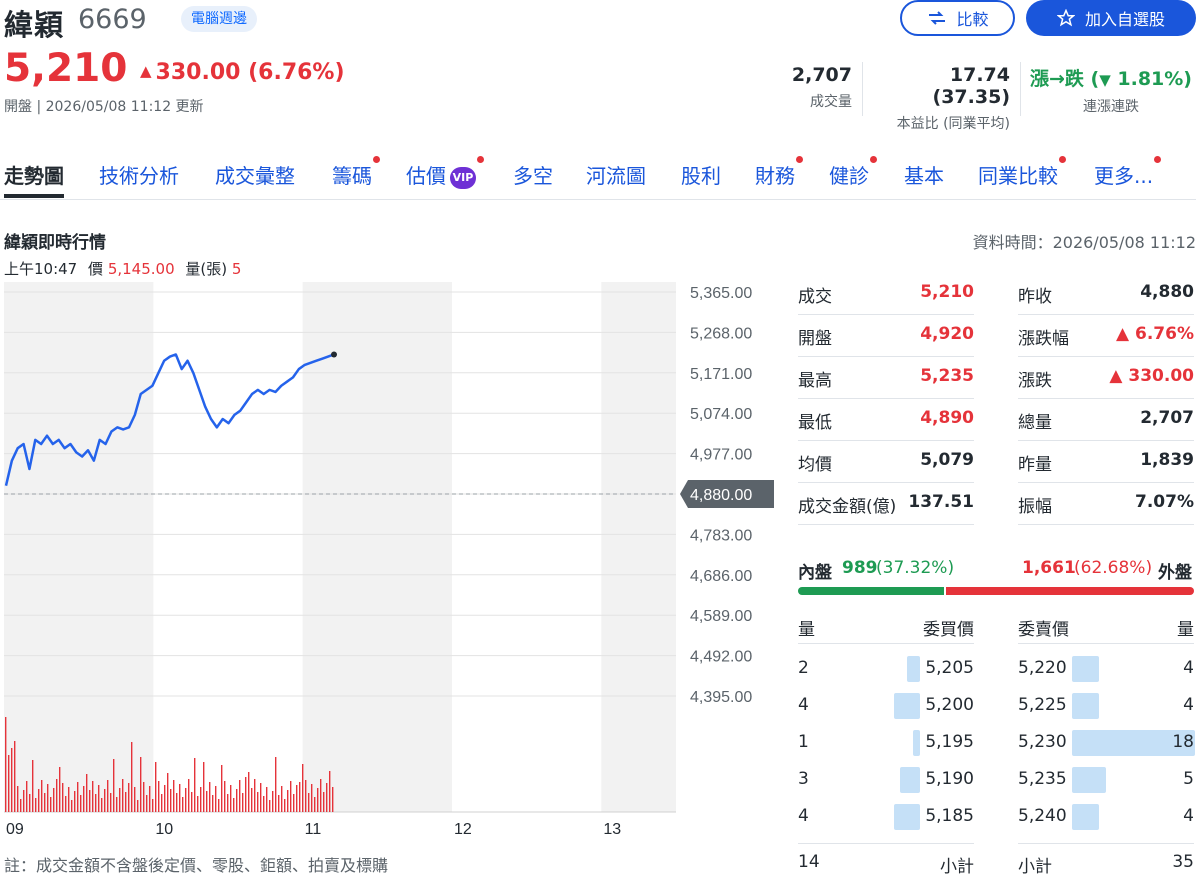 The height and width of the screenshot is (877, 1200). Describe the element at coordinates (721, 535) in the screenshot. I see `y-tick-label: 4,783.00` at that location.